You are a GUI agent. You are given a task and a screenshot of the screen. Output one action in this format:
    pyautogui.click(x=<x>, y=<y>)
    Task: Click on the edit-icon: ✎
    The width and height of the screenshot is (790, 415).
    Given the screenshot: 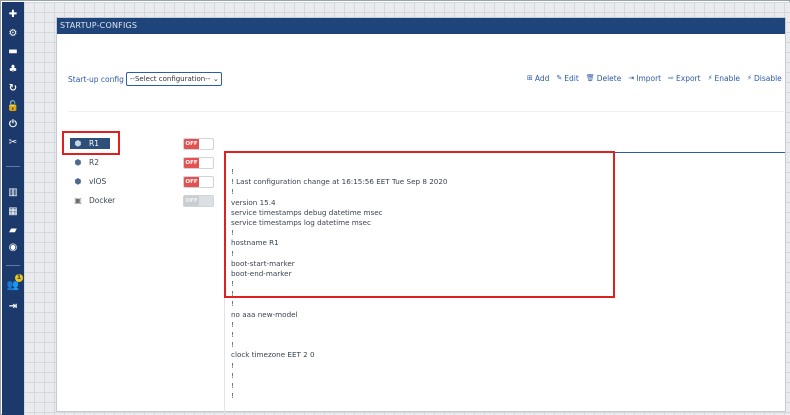 What is the action you would take?
    pyautogui.click(x=559, y=78)
    